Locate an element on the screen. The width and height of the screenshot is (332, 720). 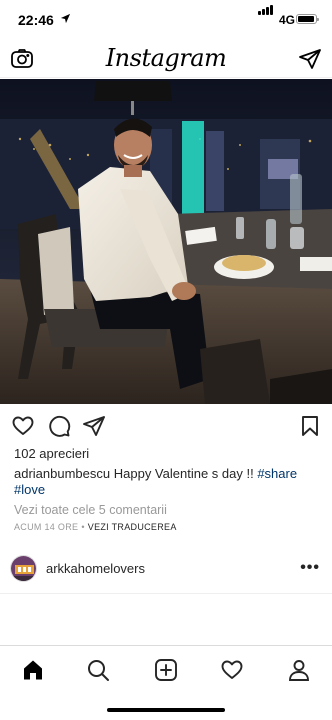
location-arrow-icon is located at coordinates (65, 18).